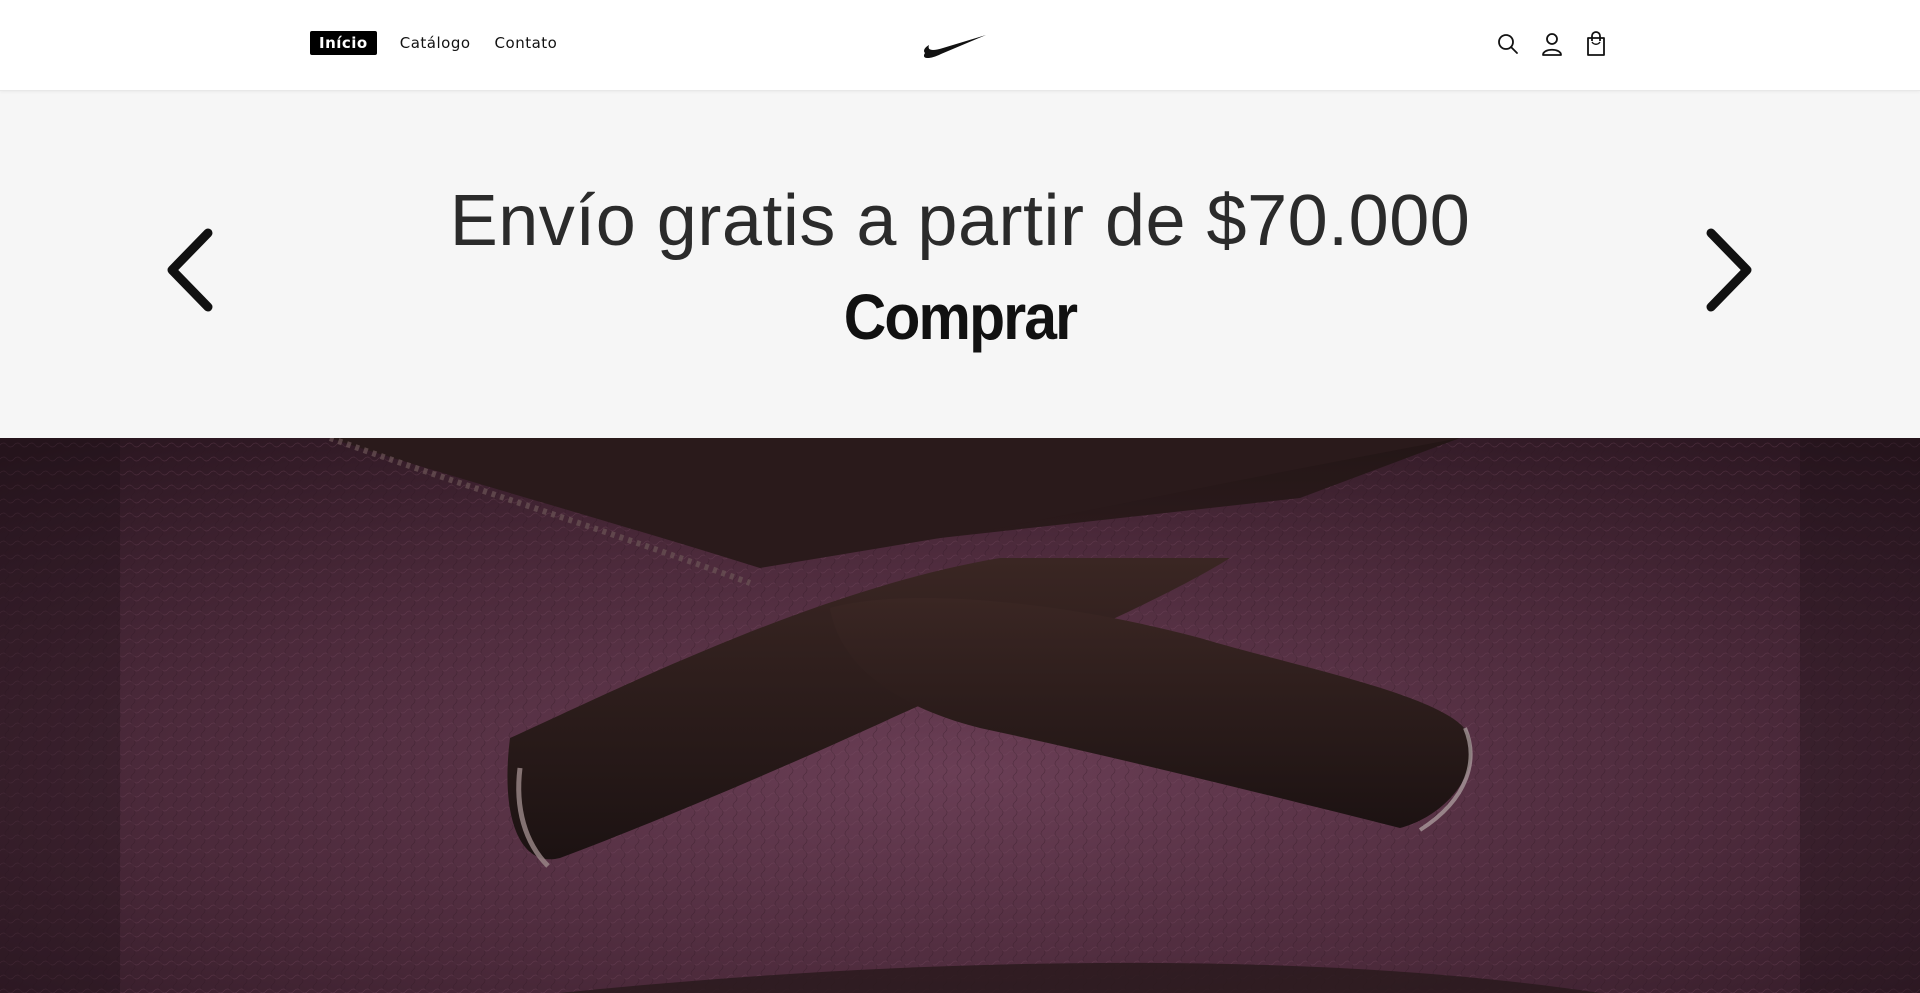 The width and height of the screenshot is (1920, 993). Describe the element at coordinates (1596, 44) in the screenshot. I see `cart-icon` at that location.